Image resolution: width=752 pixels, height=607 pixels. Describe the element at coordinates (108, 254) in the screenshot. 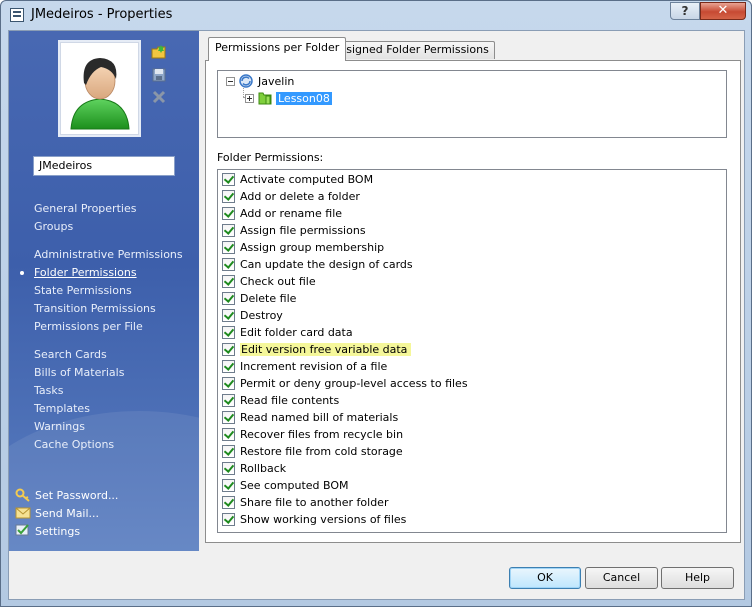

I see `nav-administrative-permissions: Administrative Permissions` at that location.